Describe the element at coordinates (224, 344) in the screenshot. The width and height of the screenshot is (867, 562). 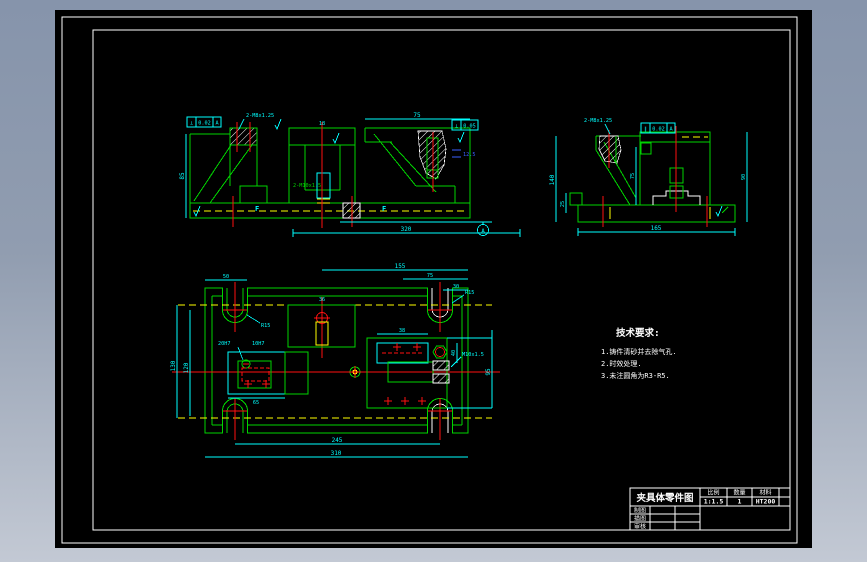
I see `hole-callout-left: 20H7` at that location.